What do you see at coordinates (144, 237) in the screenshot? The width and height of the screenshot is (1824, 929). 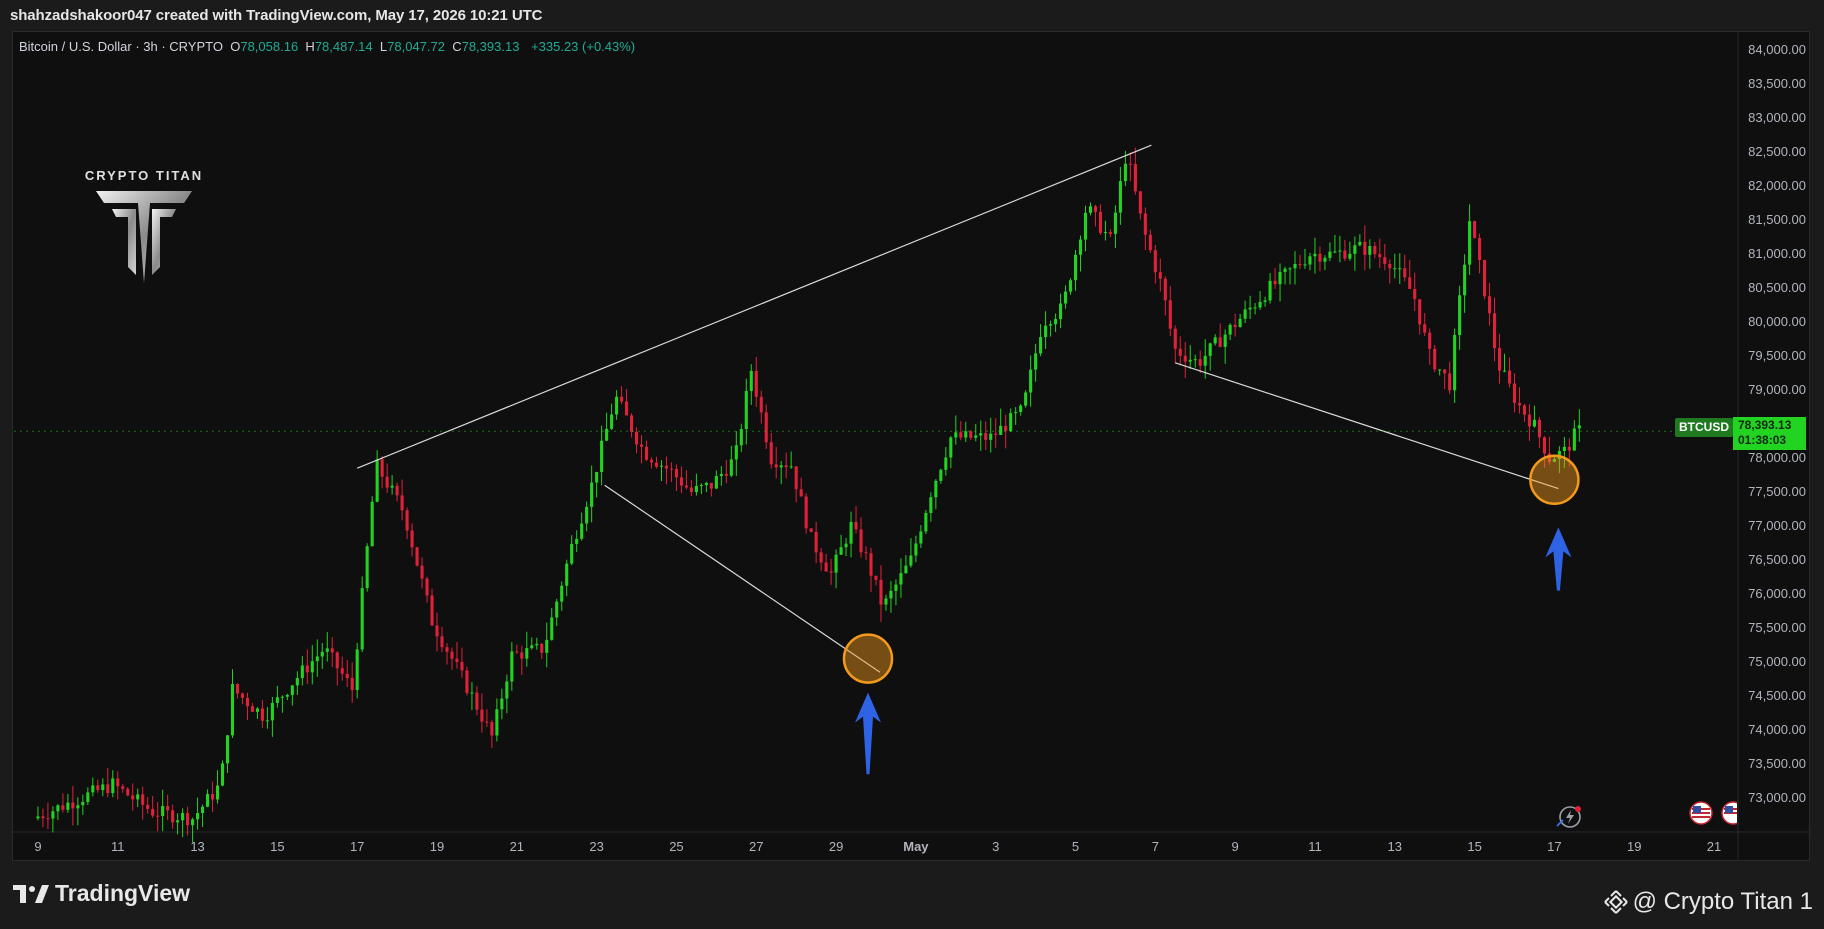 I see `titan-emblem-icon` at bounding box center [144, 237].